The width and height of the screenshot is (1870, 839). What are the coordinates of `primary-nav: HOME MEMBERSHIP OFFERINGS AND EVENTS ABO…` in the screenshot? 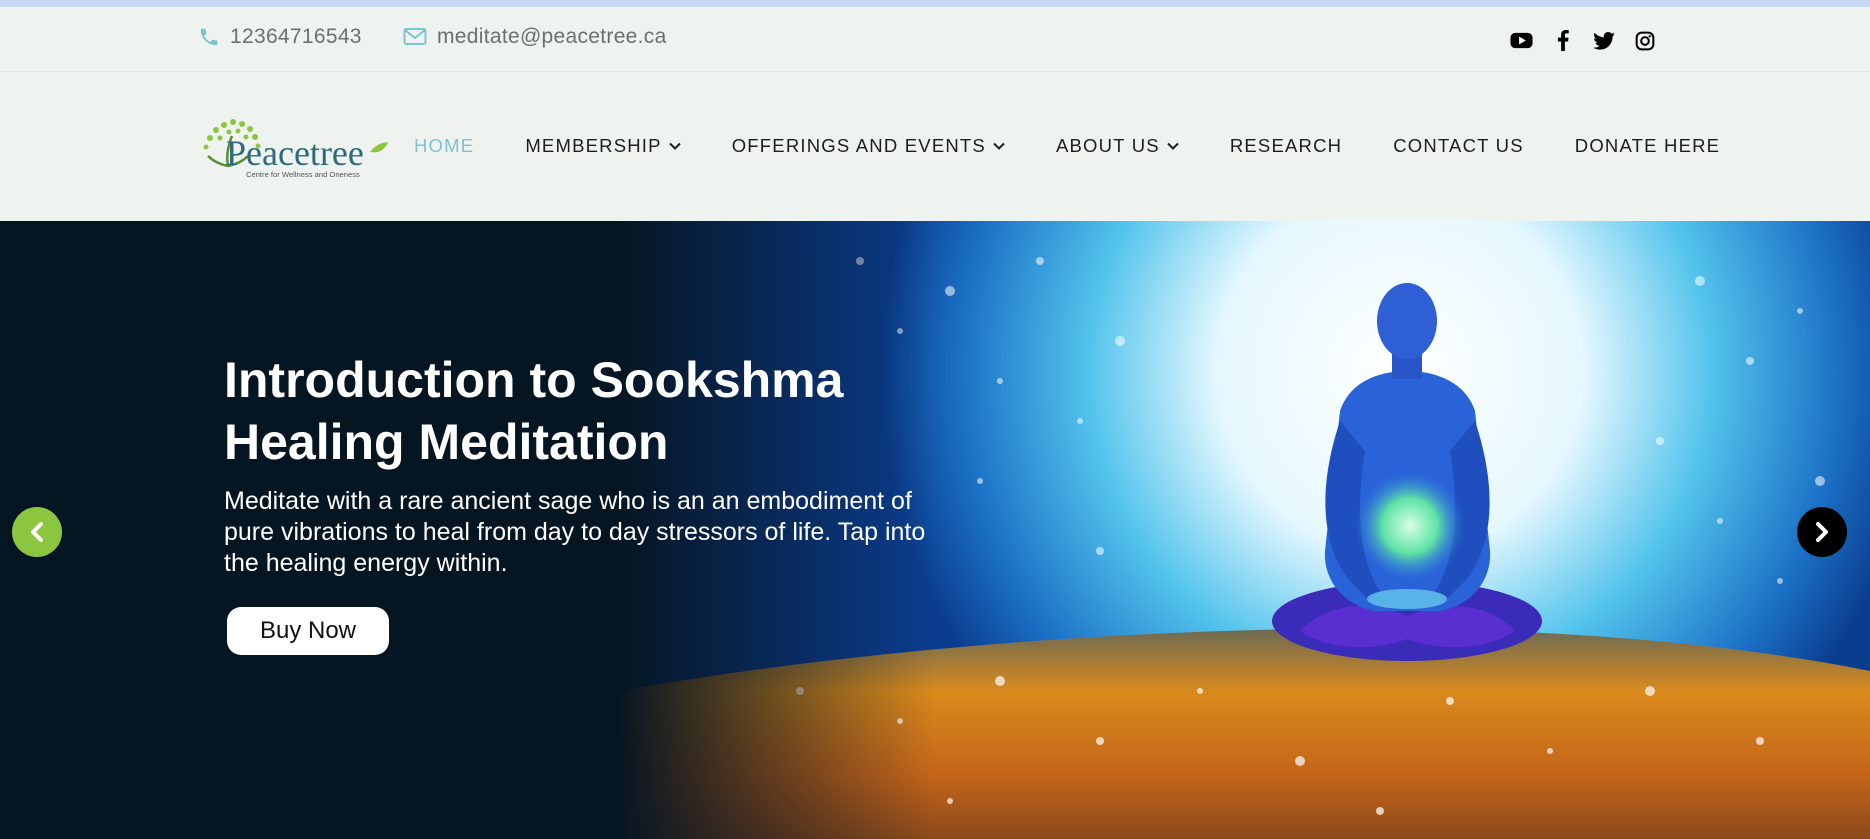 It's located at (1092, 146).